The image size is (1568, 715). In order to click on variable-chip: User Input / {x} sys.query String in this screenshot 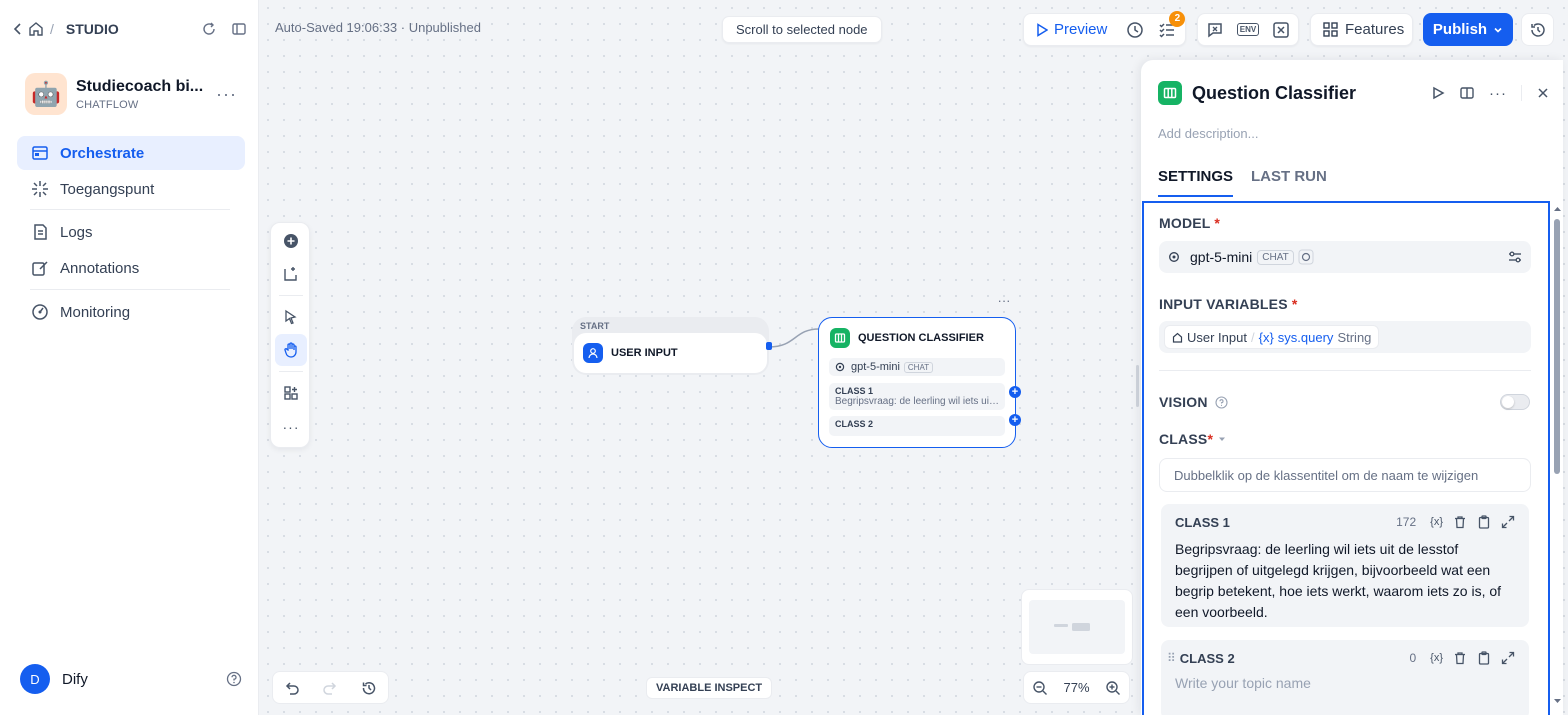, I will do `click(1272, 337)`.